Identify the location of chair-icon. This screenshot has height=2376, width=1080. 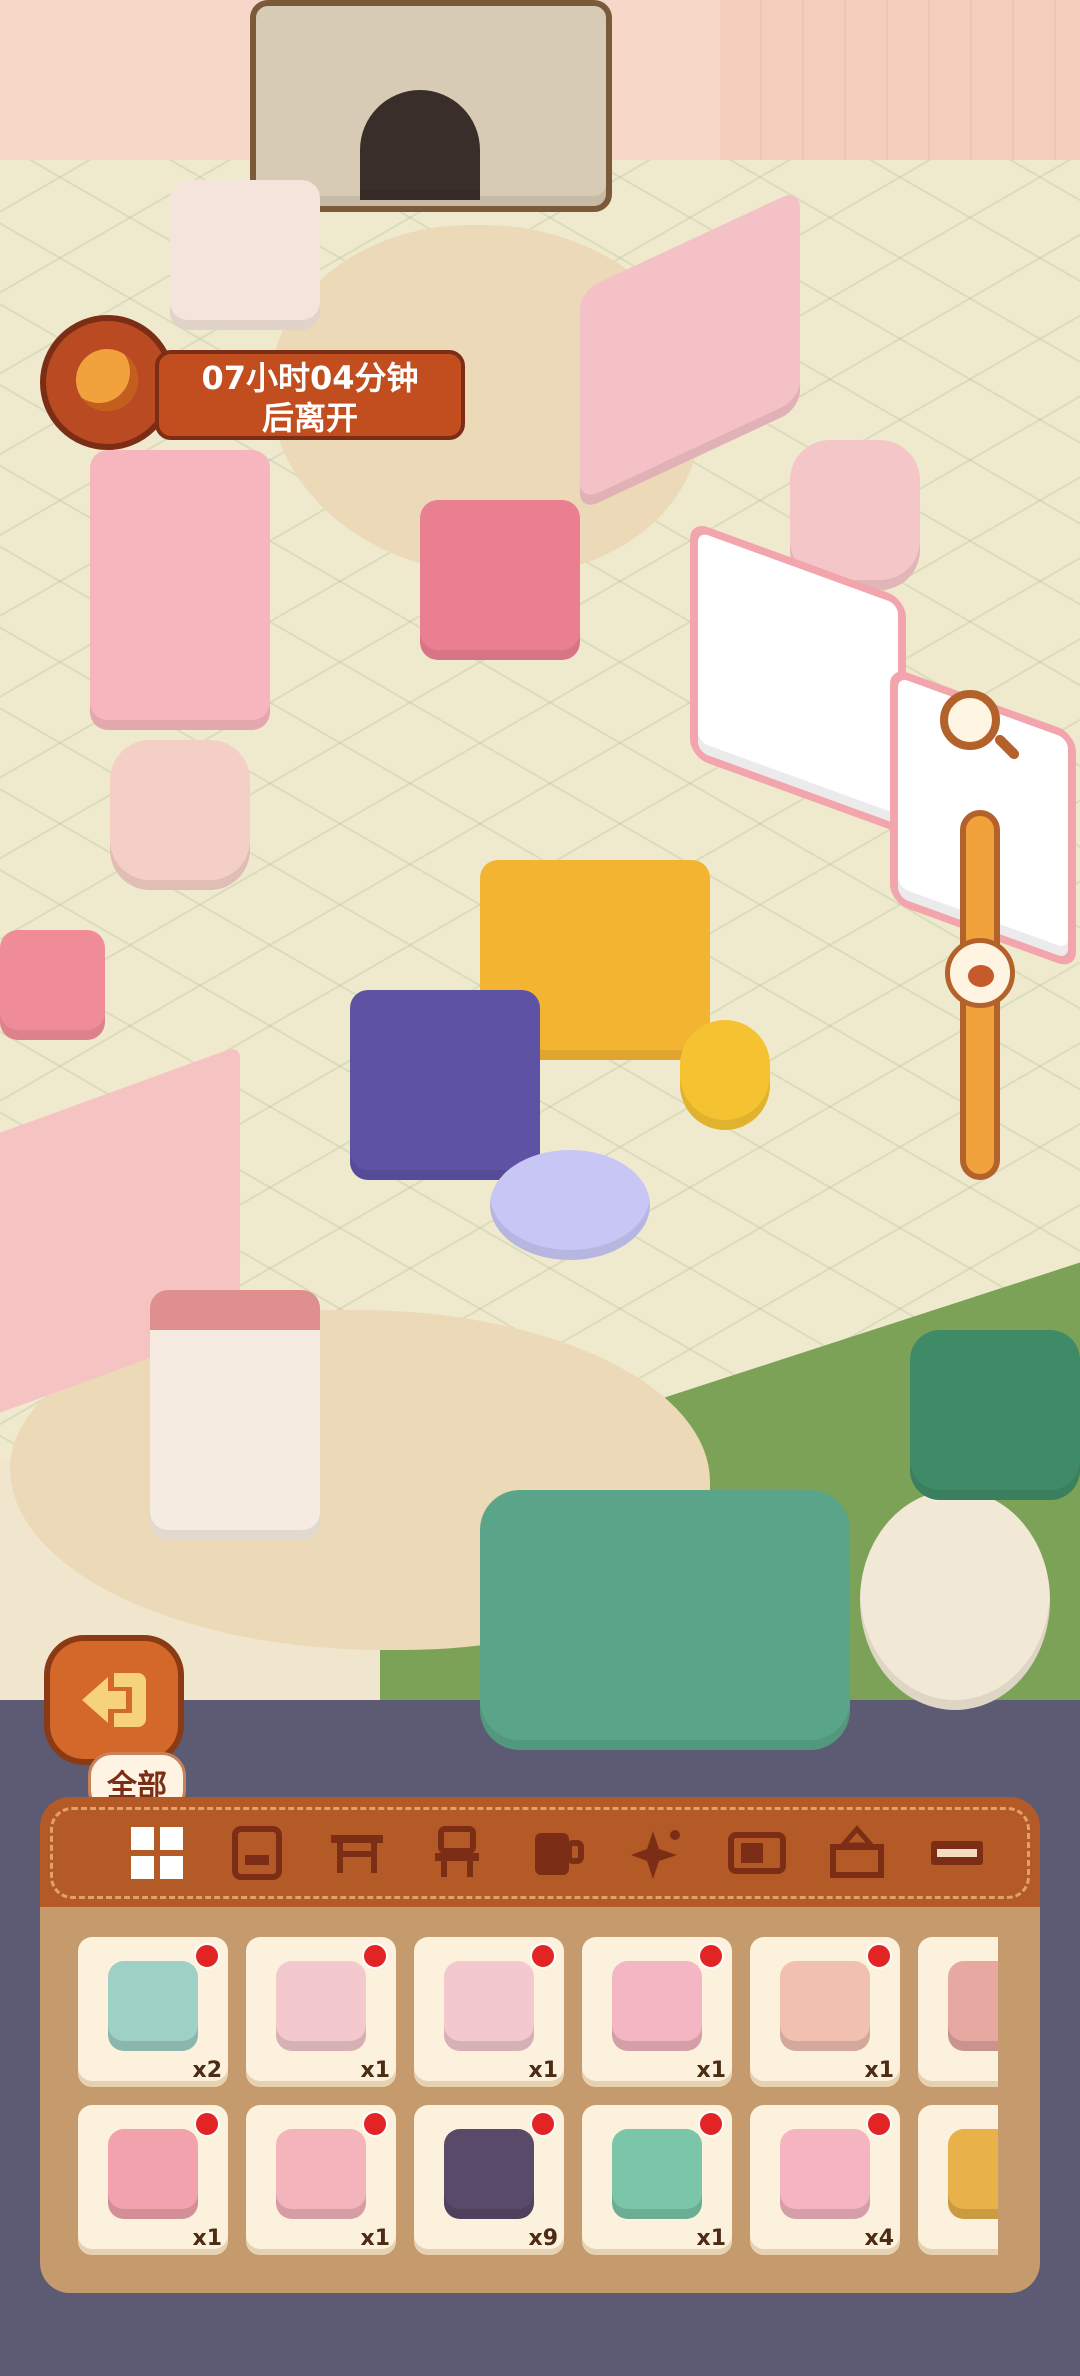
(457, 1851).